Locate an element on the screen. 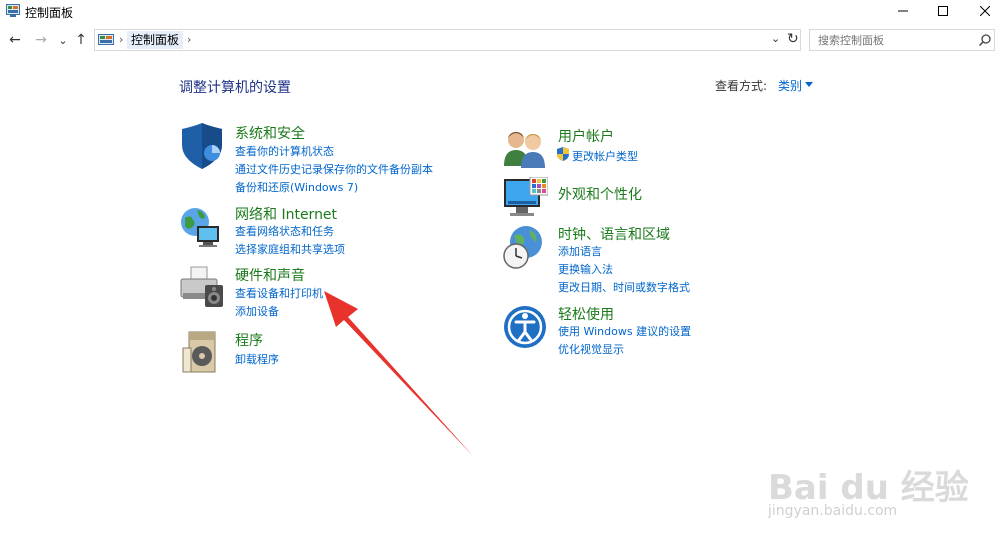  baidu-watermark-logo: Bai du 经验 is located at coordinates (868, 488).